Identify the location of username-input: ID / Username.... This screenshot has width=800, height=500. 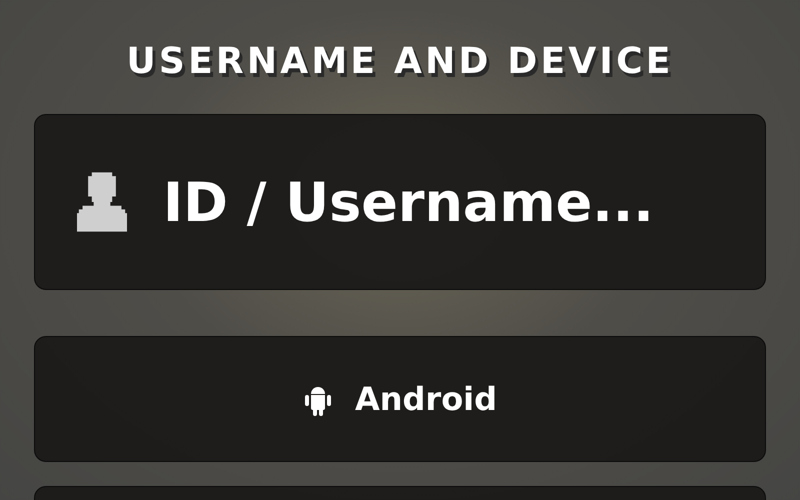
(443, 202).